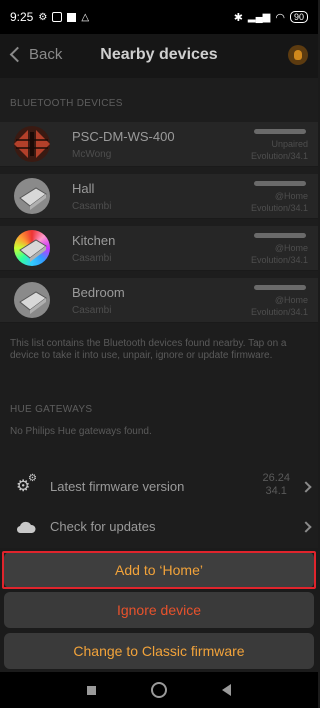 The image size is (320, 708). Describe the element at coordinates (43, 17) in the screenshot. I see `notification-icon: ⚙` at that location.